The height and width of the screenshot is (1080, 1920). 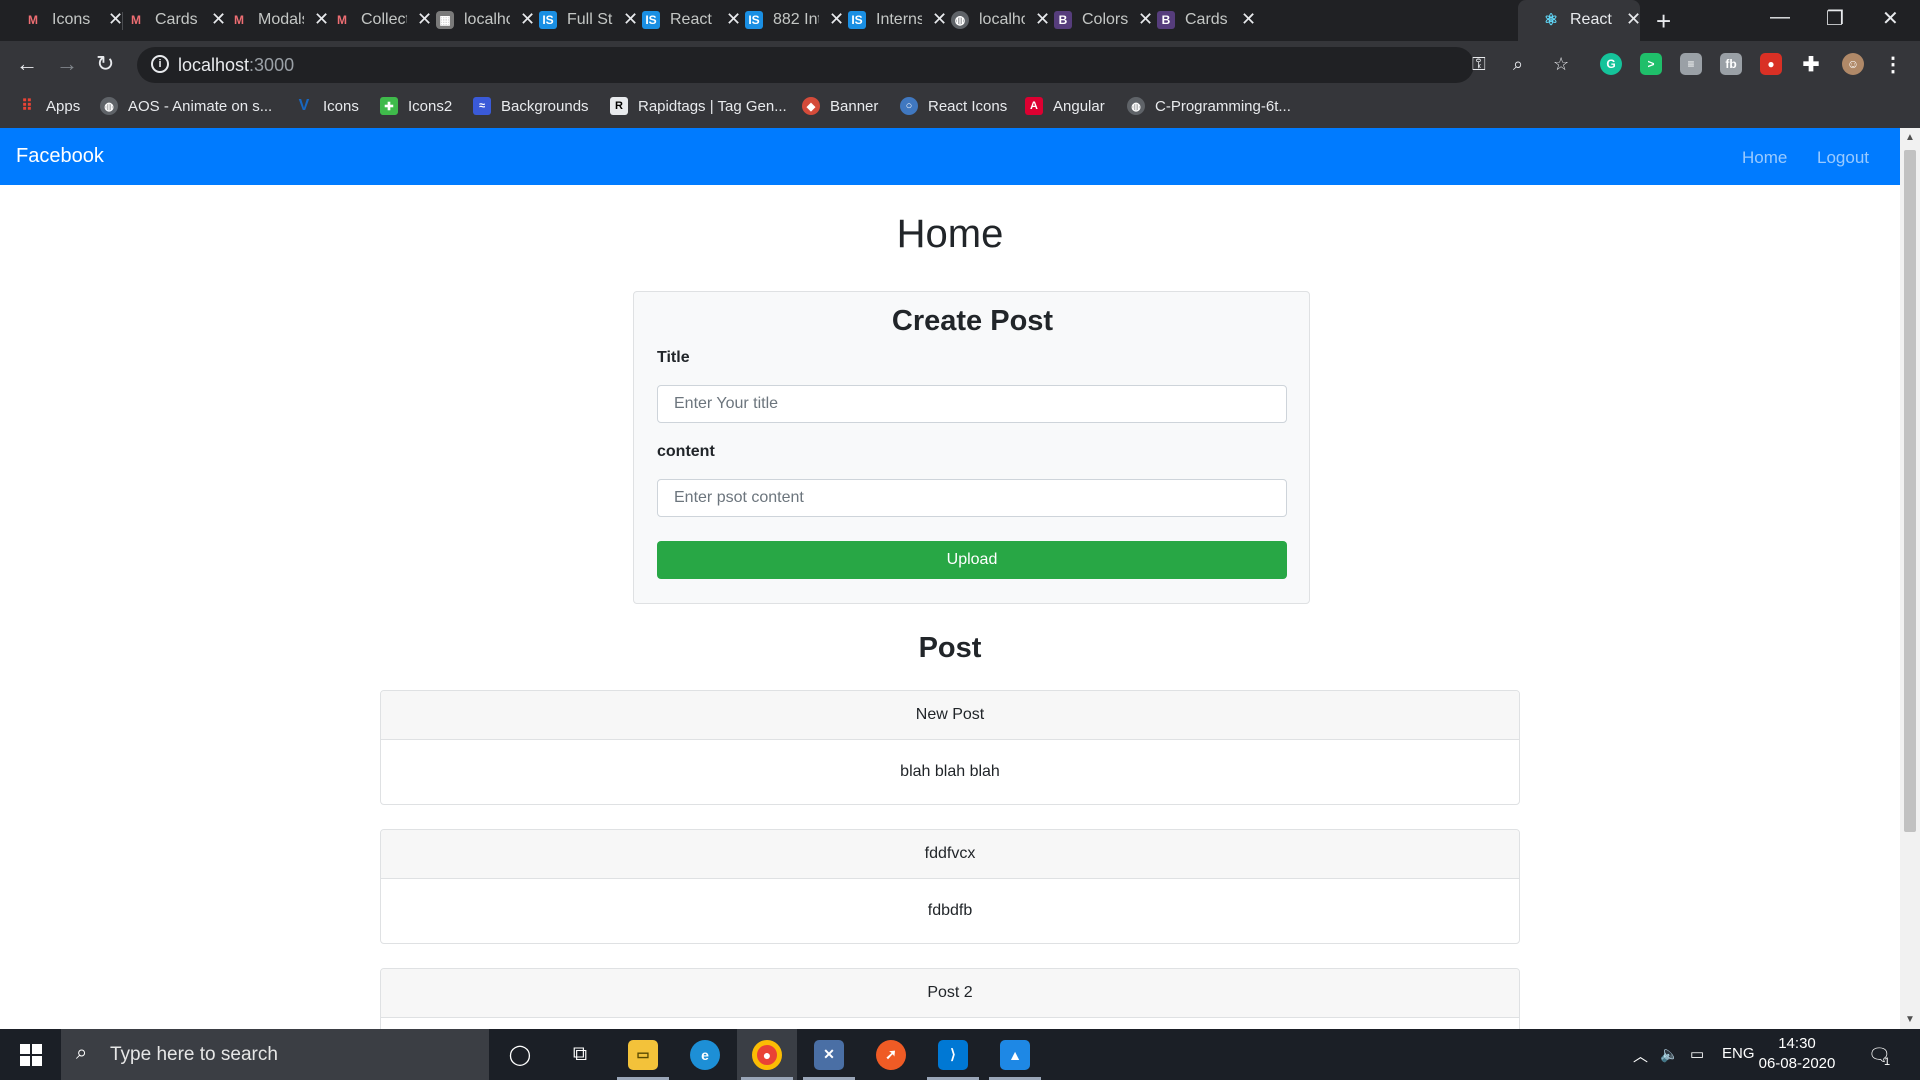 What do you see at coordinates (430, 106) in the screenshot?
I see `bookmark-label: Icons2` at bounding box center [430, 106].